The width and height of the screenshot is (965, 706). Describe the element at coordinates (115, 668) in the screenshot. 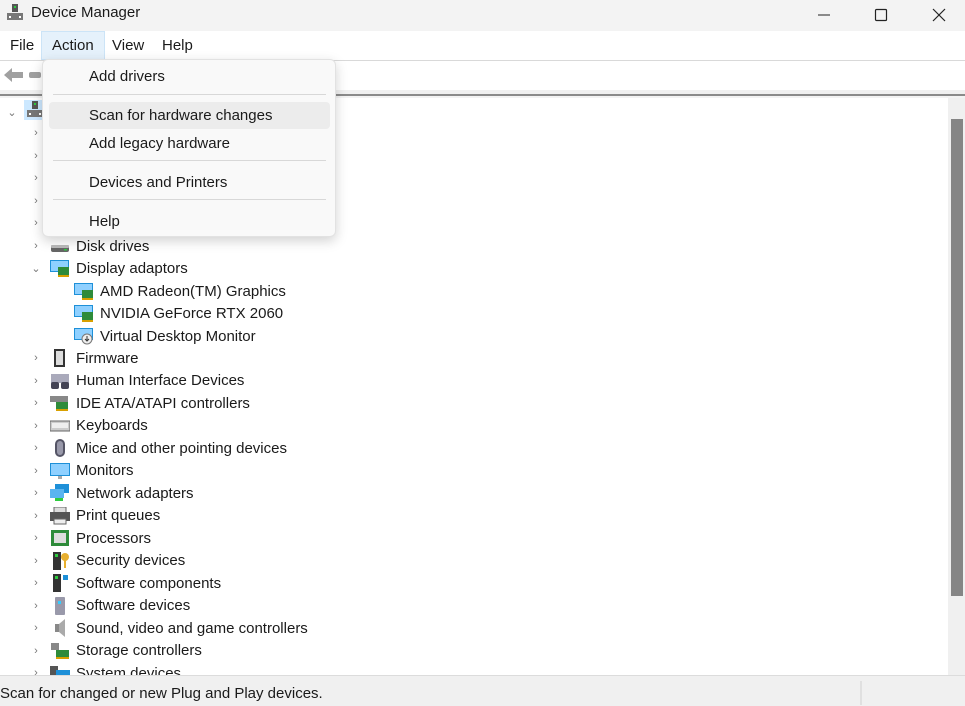

I see `tree-item-system-devices: System devices` at that location.